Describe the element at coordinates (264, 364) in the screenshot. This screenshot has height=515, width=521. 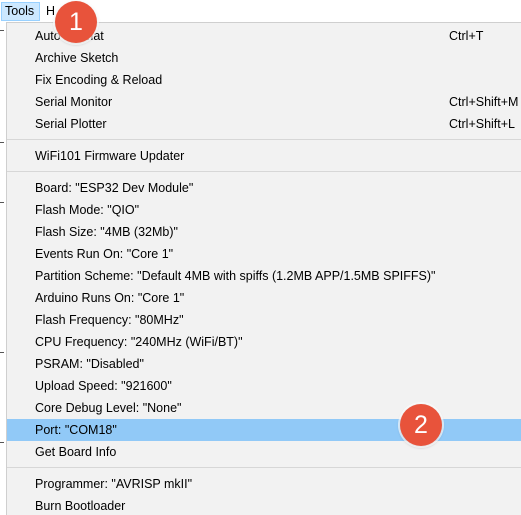
I see `menu-item-psram: PSRAM: "Disabled"` at that location.